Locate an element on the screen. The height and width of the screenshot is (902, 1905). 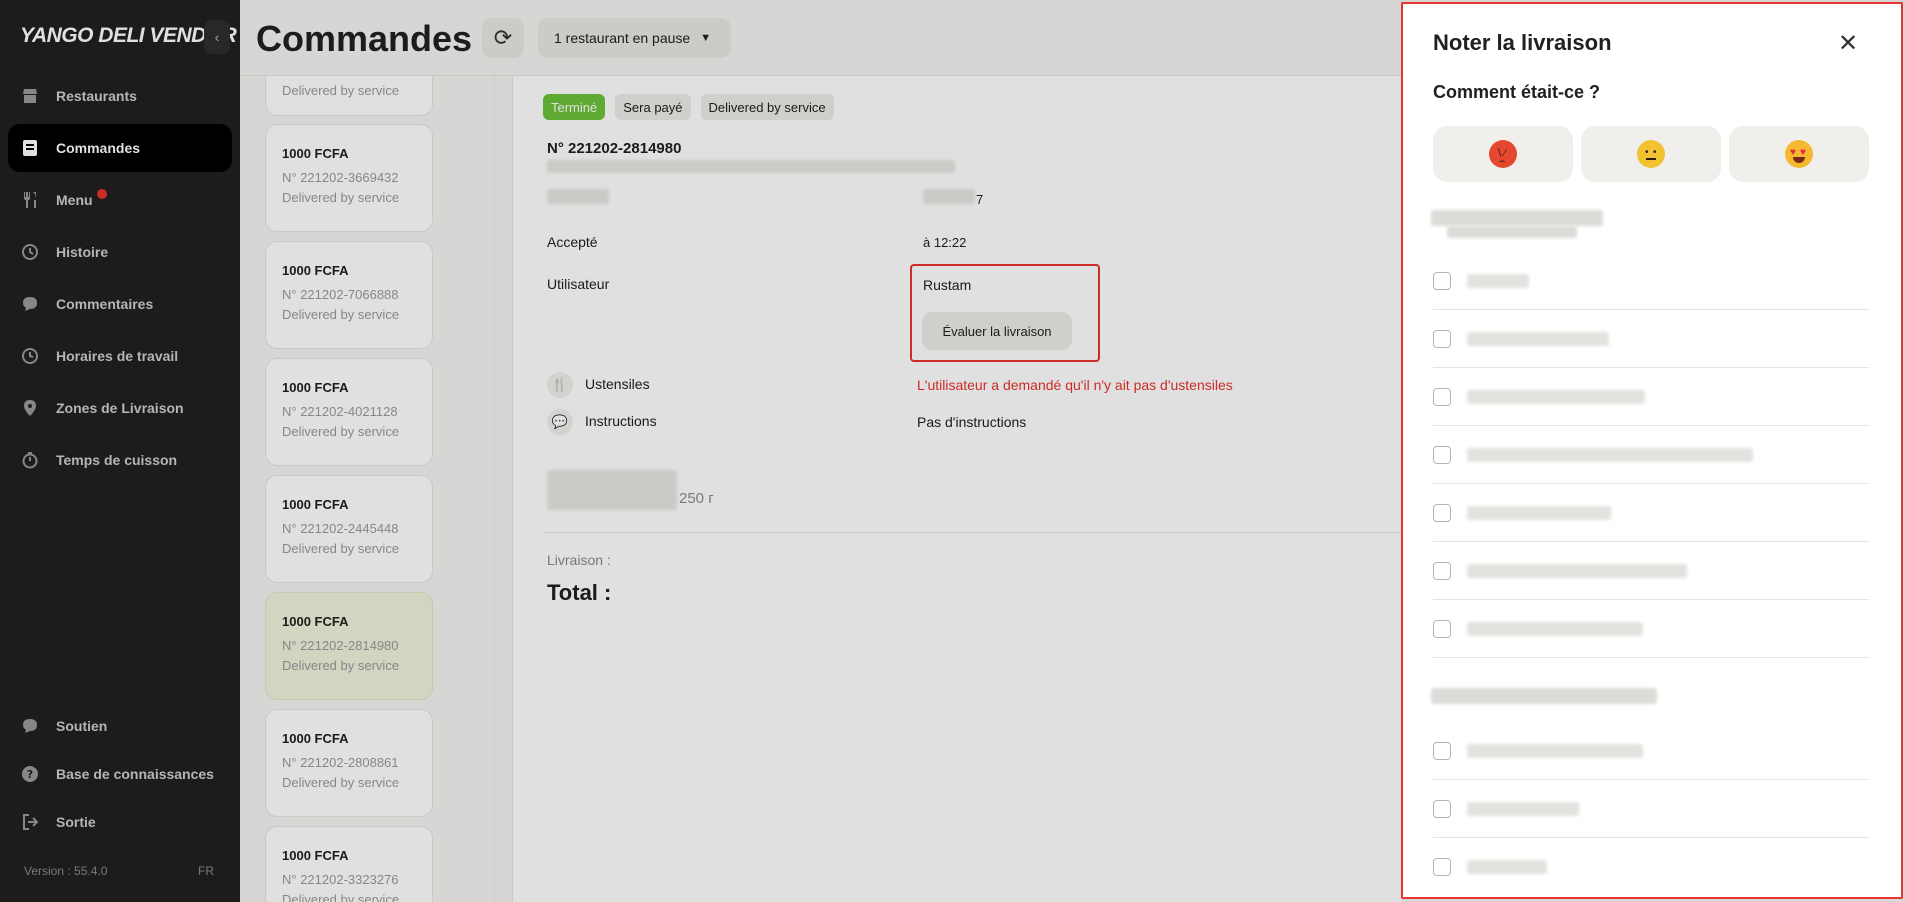
rating-bad-button: ∖ ∕ ⌢ is located at coordinates (1503, 154).